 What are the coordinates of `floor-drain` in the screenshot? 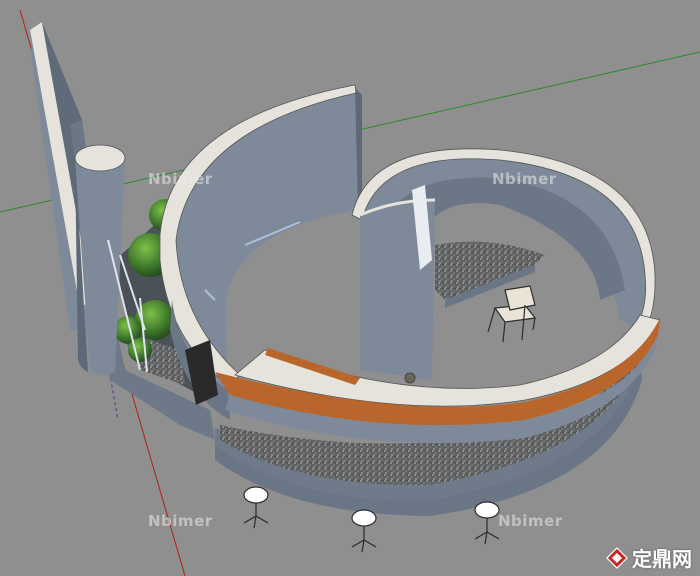 It's located at (410, 378).